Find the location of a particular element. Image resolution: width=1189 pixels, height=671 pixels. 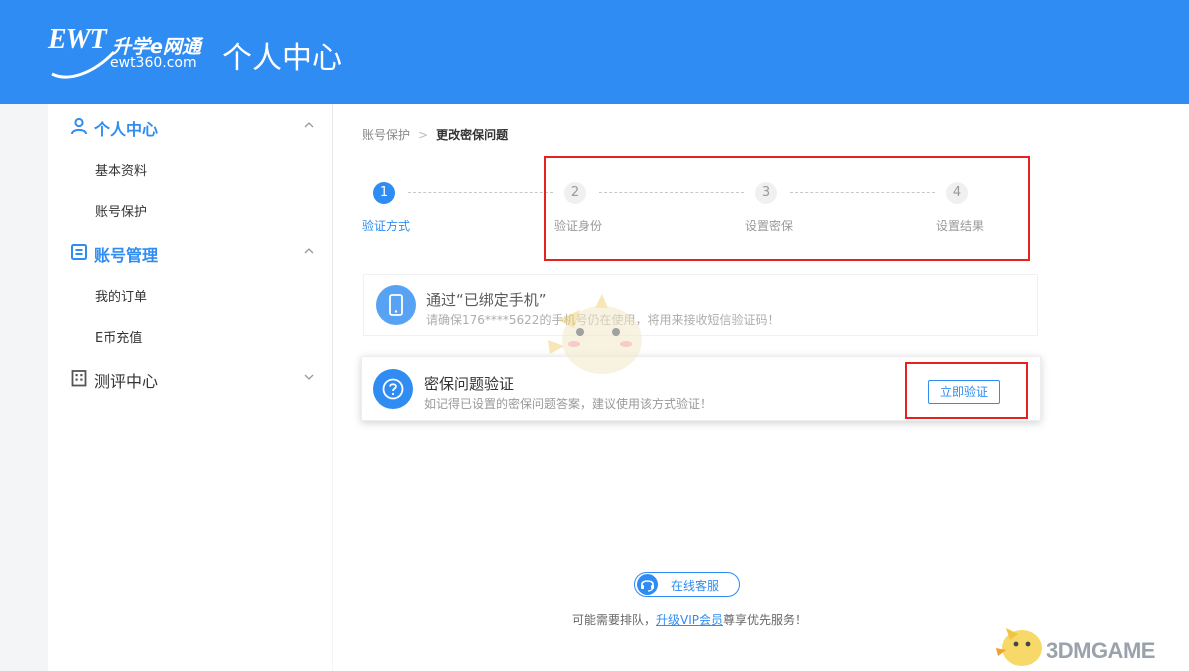

3dmgame-watermark: 3DMGAME is located at coordinates (1087, 644).